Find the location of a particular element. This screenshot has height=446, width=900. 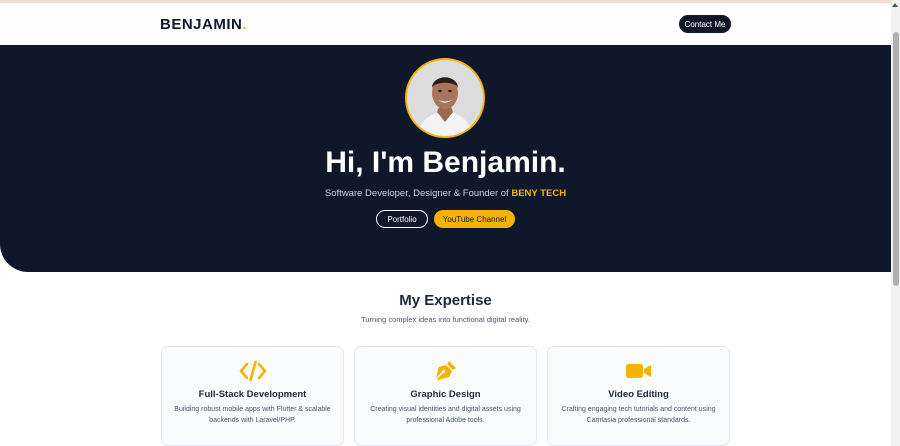

profile-avatar is located at coordinates (445, 98).